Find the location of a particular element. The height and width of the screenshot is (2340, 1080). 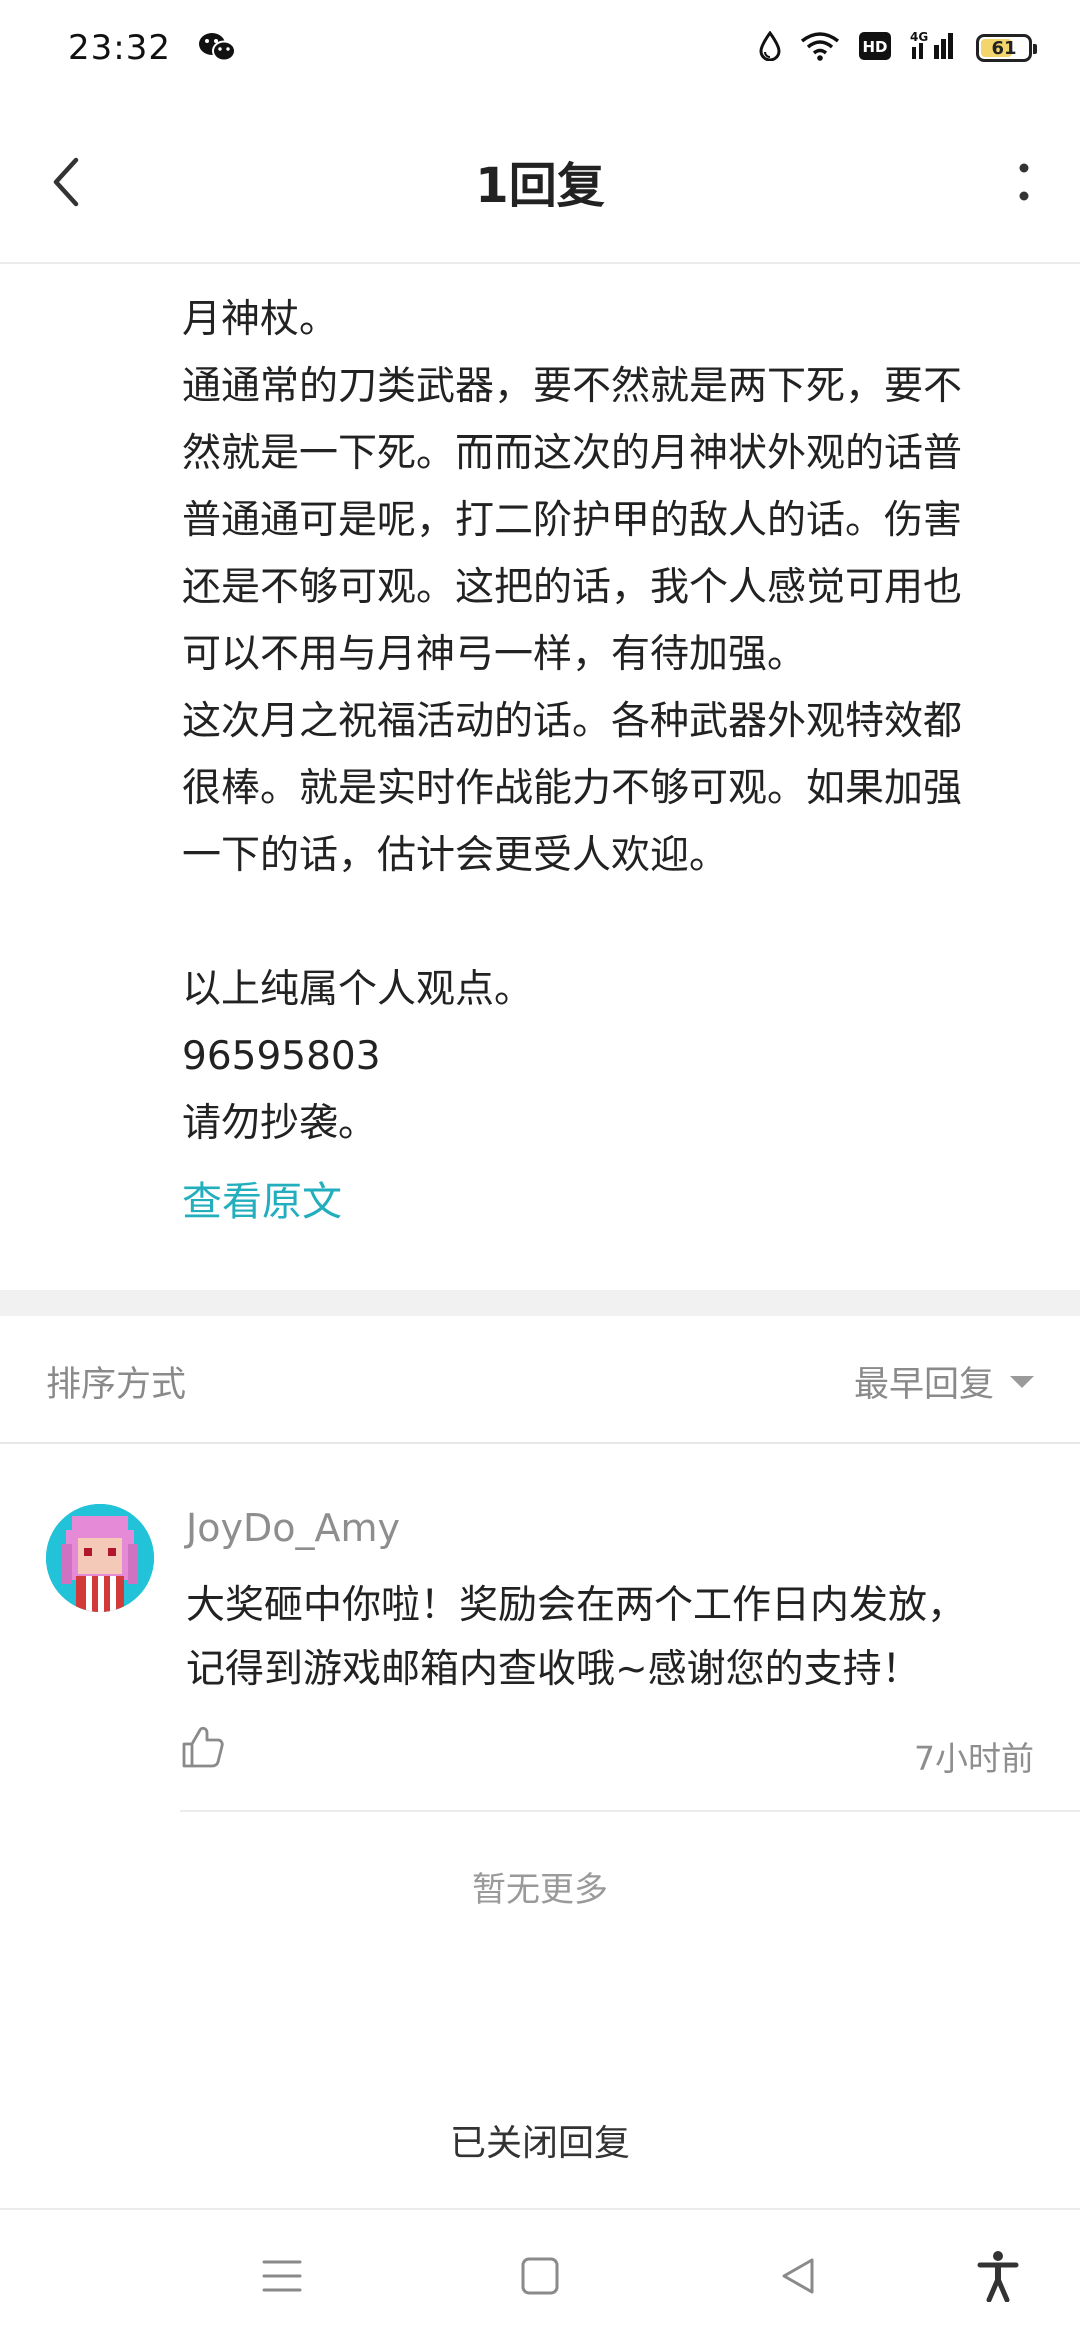

status-bar: 23:32 HD 4G 61 is located at coordinates (540, 48).